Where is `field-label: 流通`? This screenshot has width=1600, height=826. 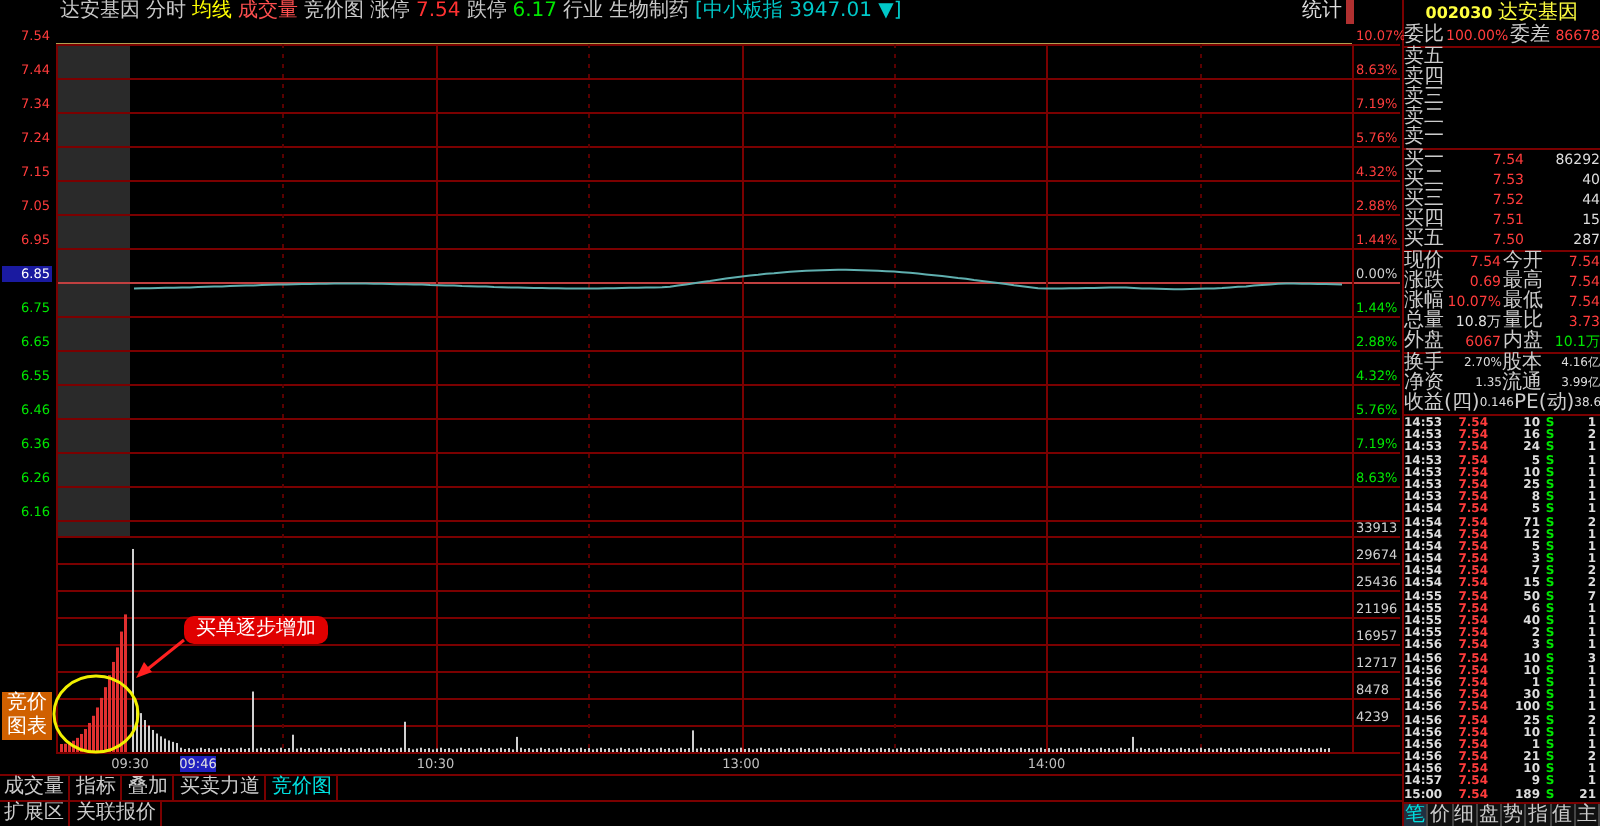 field-label: 流通 is located at coordinates (1522, 384).